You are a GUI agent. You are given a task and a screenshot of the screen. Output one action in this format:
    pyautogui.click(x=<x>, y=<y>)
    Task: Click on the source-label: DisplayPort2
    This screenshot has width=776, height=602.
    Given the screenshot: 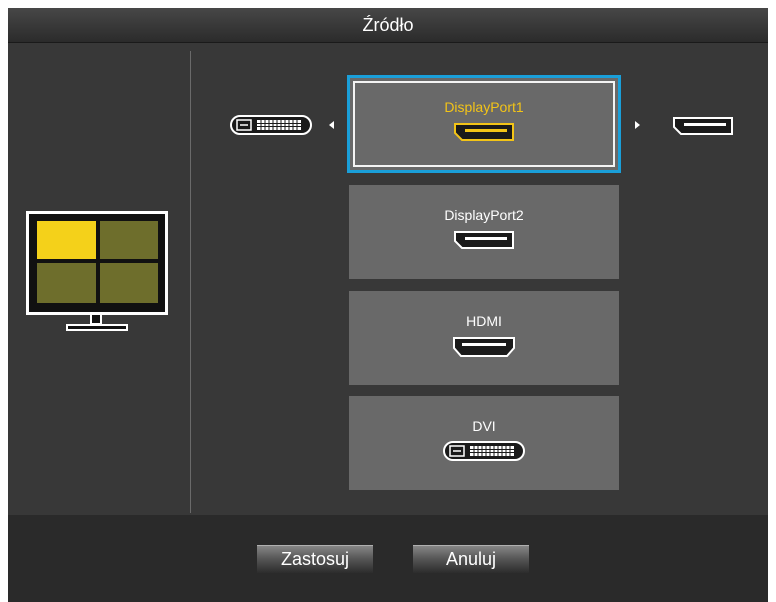 What is the action you would take?
    pyautogui.click(x=484, y=215)
    